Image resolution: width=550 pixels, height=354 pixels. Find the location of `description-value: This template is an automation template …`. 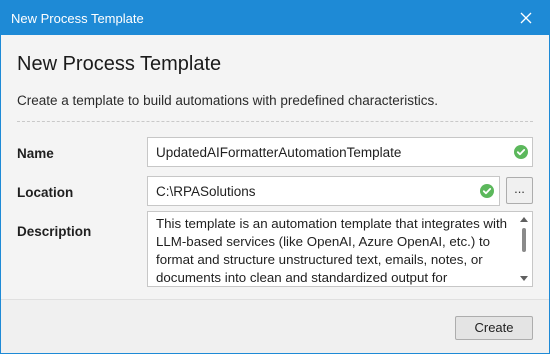

description-value: This template is an automation template … is located at coordinates (332, 250).